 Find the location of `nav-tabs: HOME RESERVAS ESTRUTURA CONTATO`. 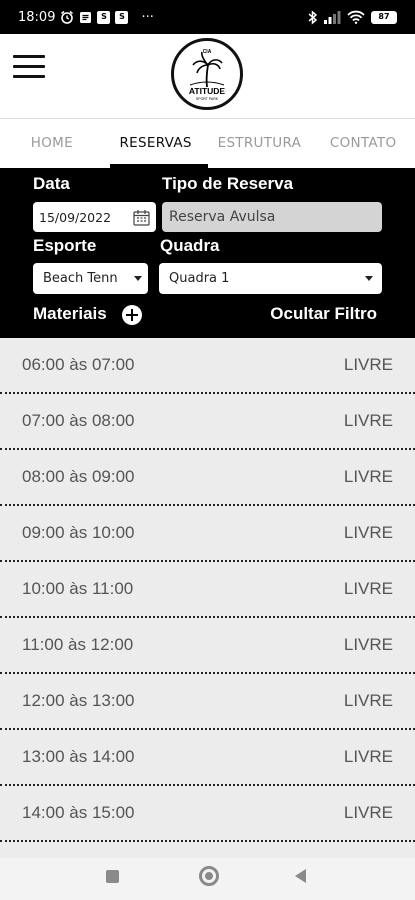

nav-tabs: HOME RESERVAS ESTRUTURA CONTATO is located at coordinates (207, 143).